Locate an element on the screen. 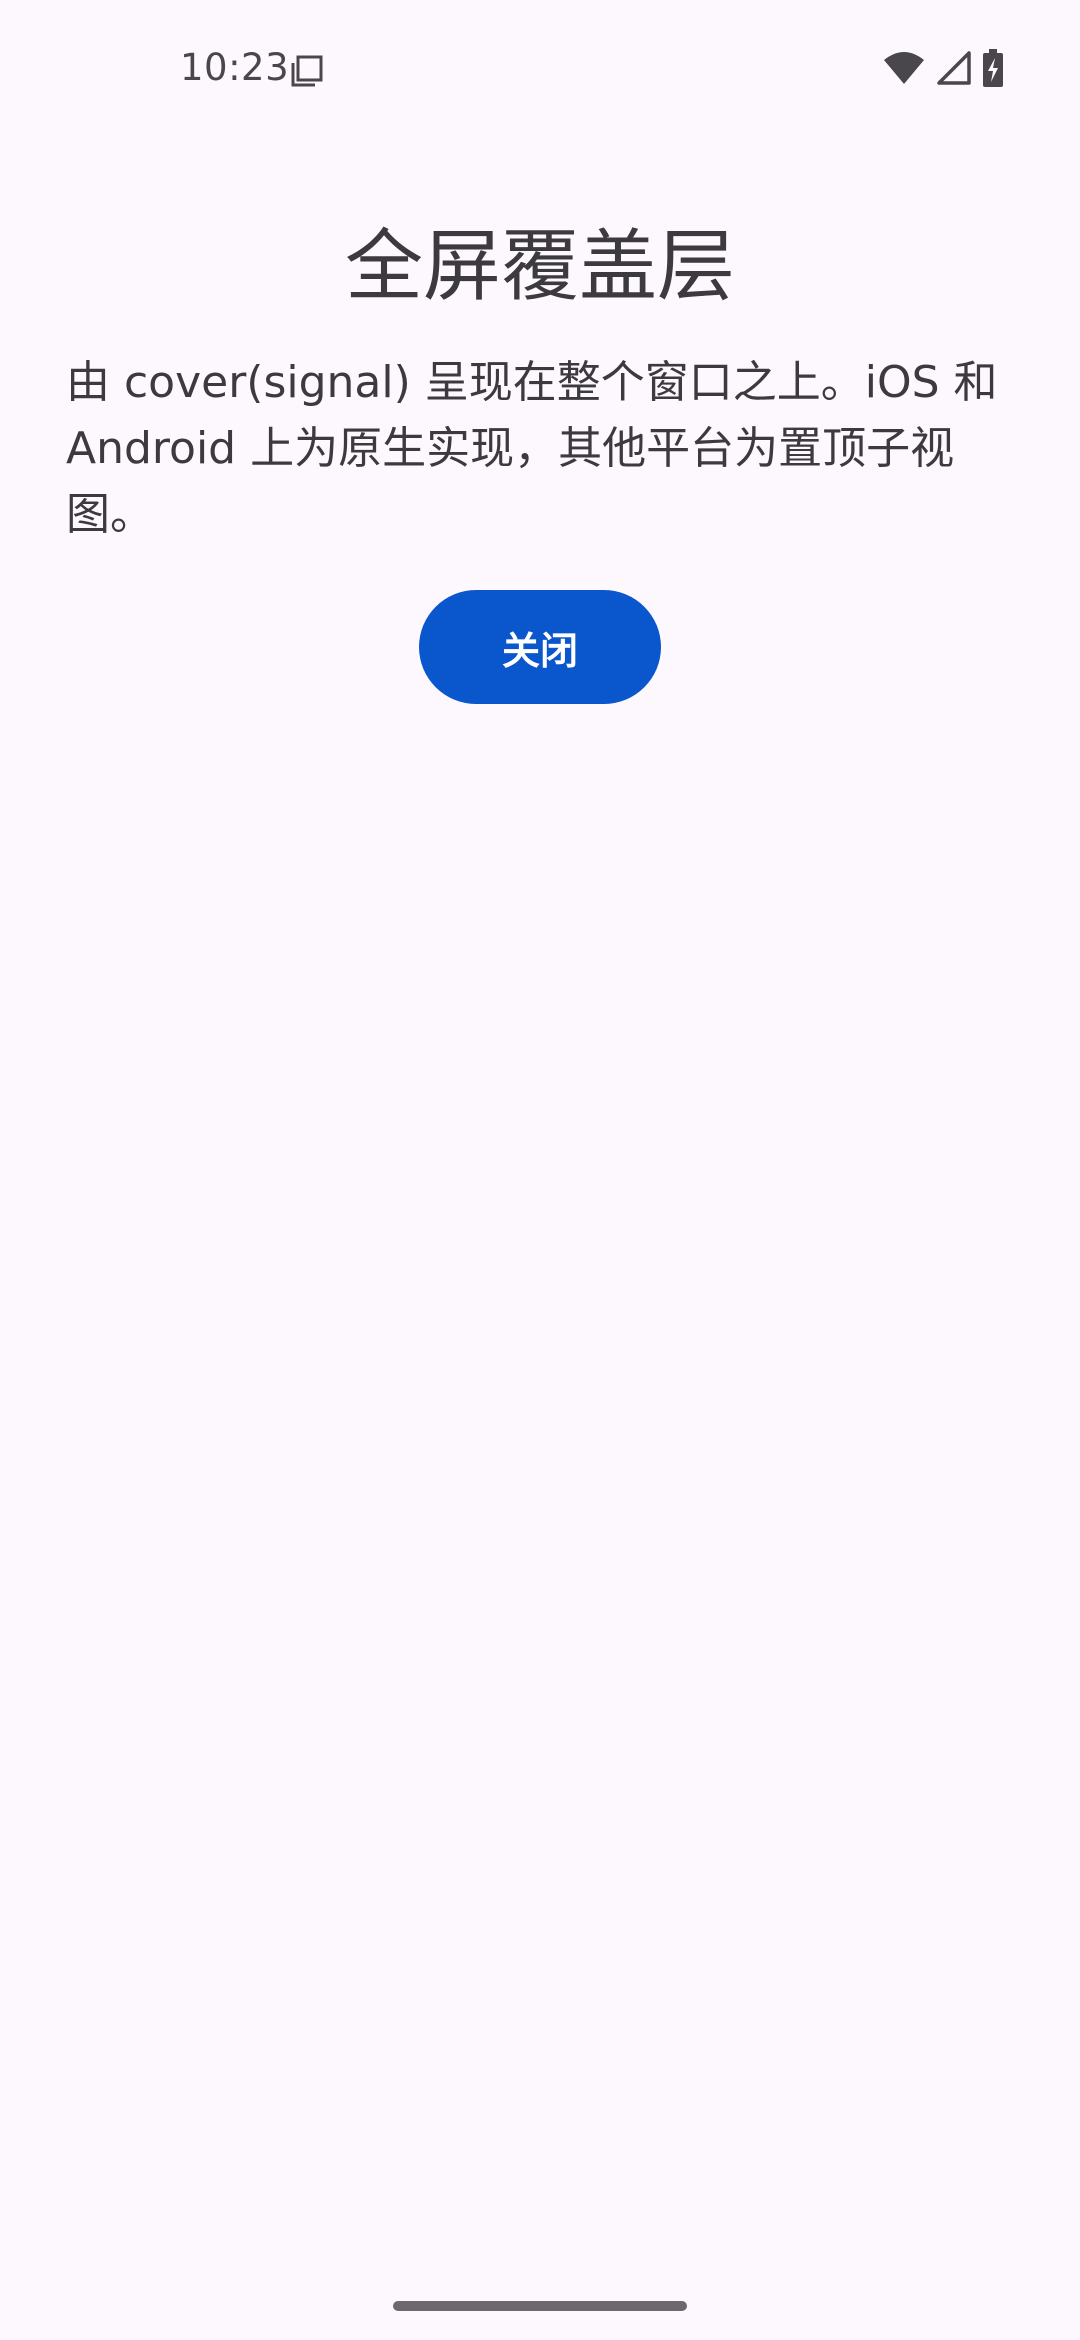 Image resolution: width=1080 pixels, height=2340 pixels. close-button: 关闭 is located at coordinates (540, 647).